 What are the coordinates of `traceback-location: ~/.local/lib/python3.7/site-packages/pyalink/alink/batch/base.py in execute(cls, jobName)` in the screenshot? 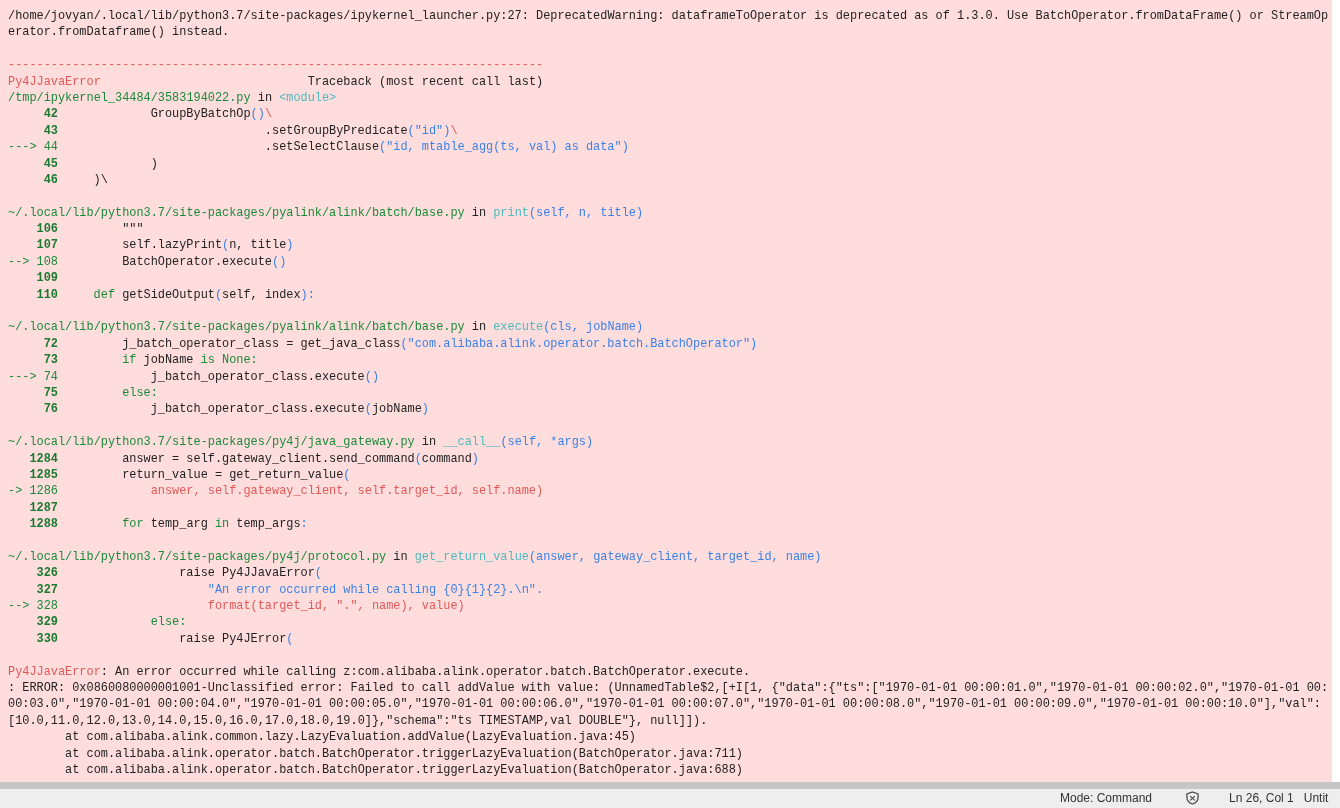 It's located at (326, 327).